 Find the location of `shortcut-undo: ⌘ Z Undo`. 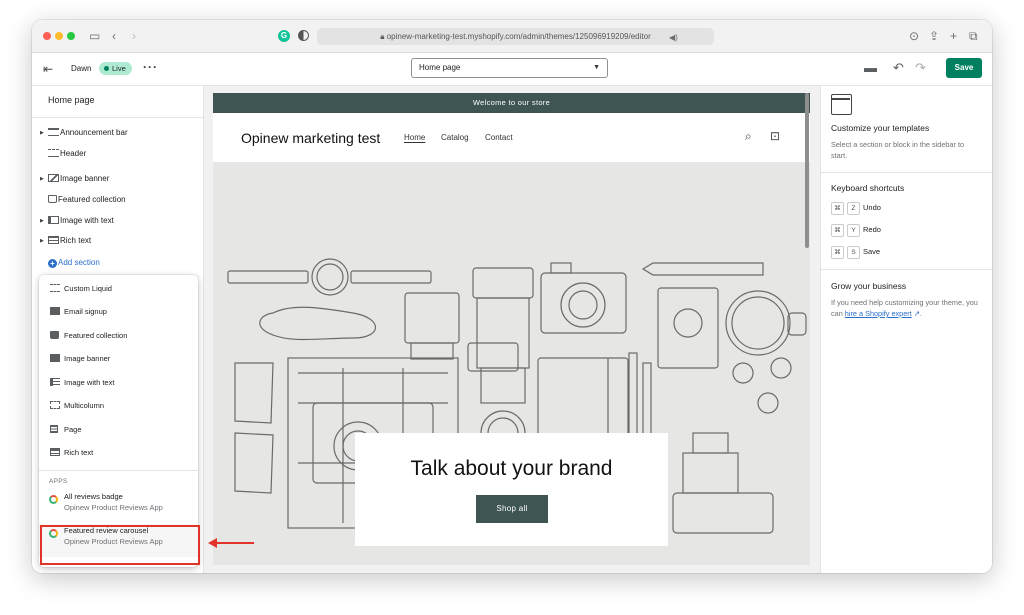

shortcut-undo: ⌘ Z Undo is located at coordinates (856, 208).